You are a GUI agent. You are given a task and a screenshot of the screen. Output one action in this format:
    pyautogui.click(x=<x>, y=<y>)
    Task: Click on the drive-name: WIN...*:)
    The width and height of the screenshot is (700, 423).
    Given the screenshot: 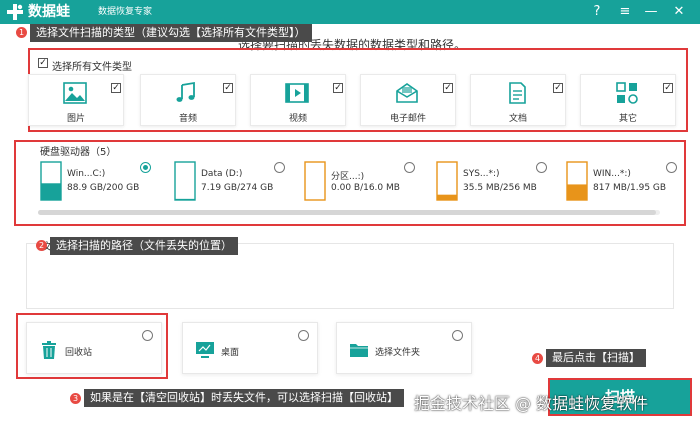 What is the action you would take?
    pyautogui.click(x=612, y=174)
    